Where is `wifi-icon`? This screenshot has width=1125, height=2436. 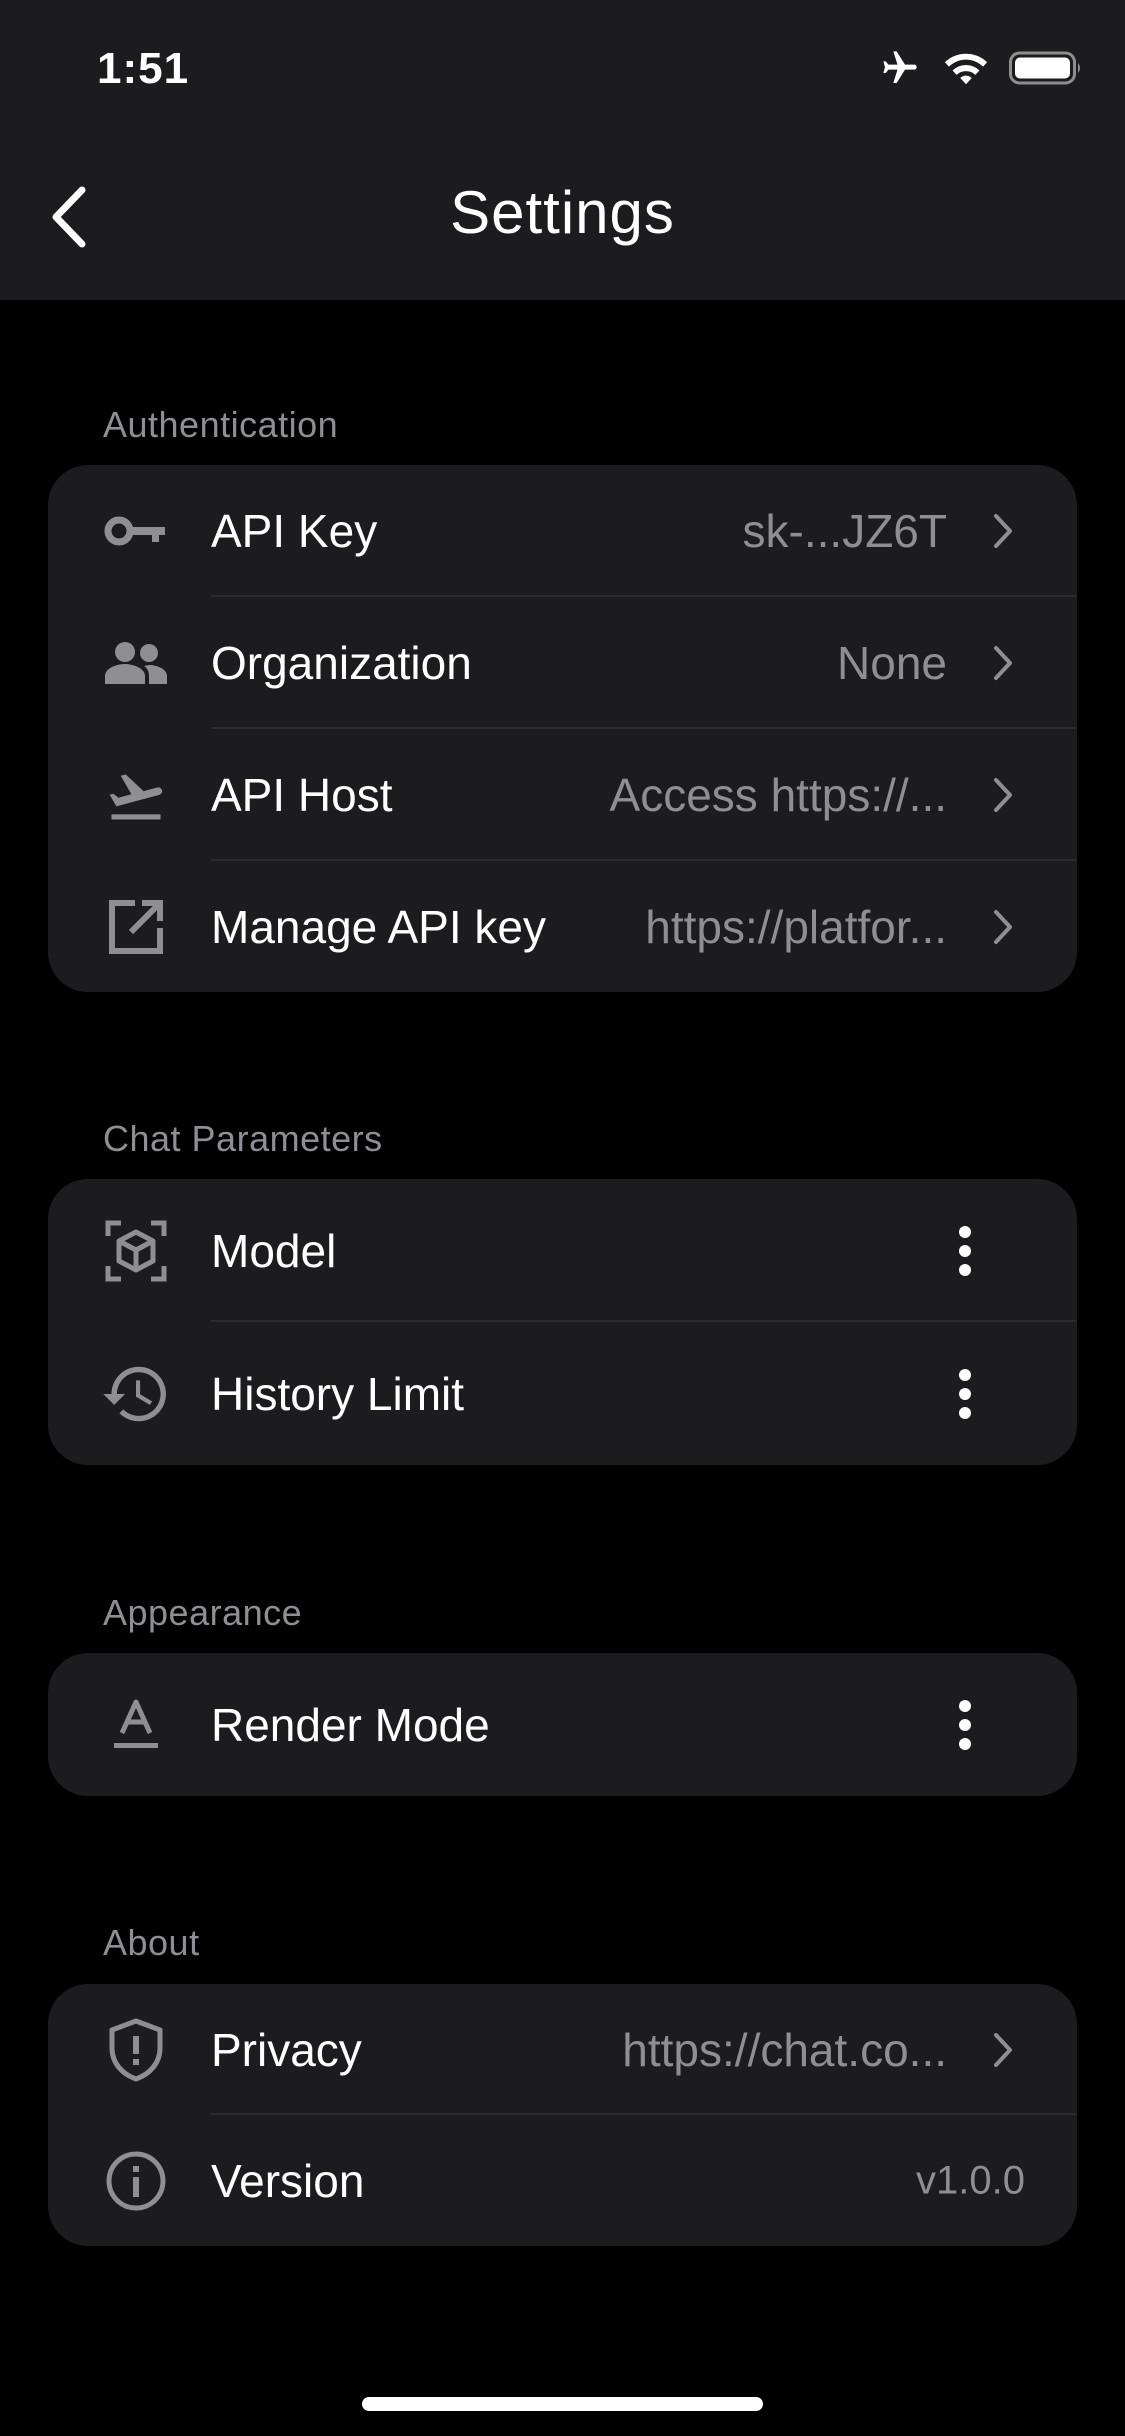
wifi-icon is located at coordinates (966, 70).